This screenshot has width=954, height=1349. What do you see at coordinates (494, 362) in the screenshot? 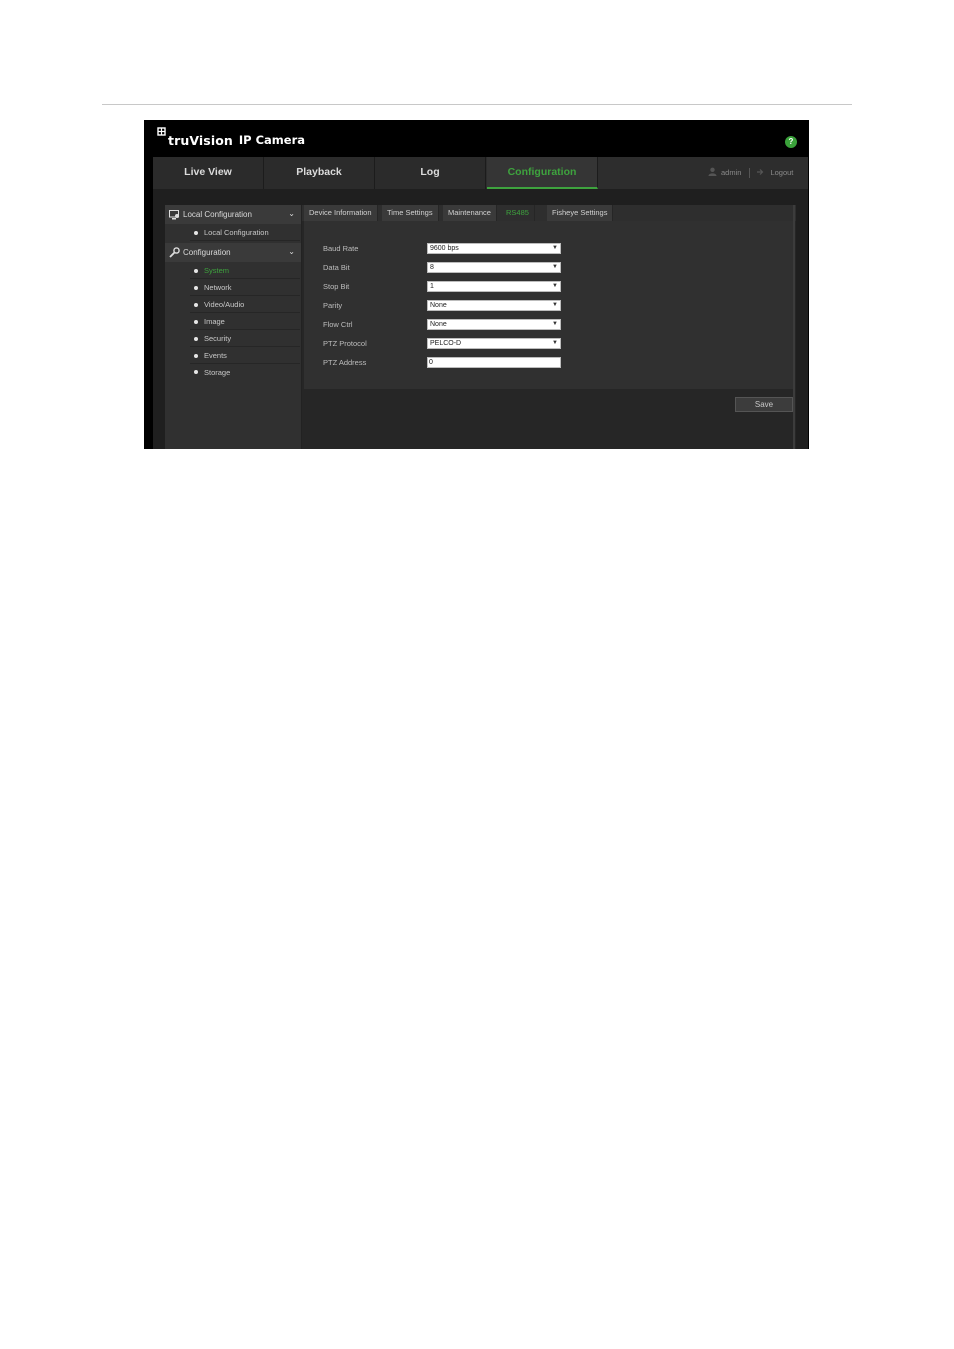
I see `ptz-address-input: 0` at bounding box center [494, 362].